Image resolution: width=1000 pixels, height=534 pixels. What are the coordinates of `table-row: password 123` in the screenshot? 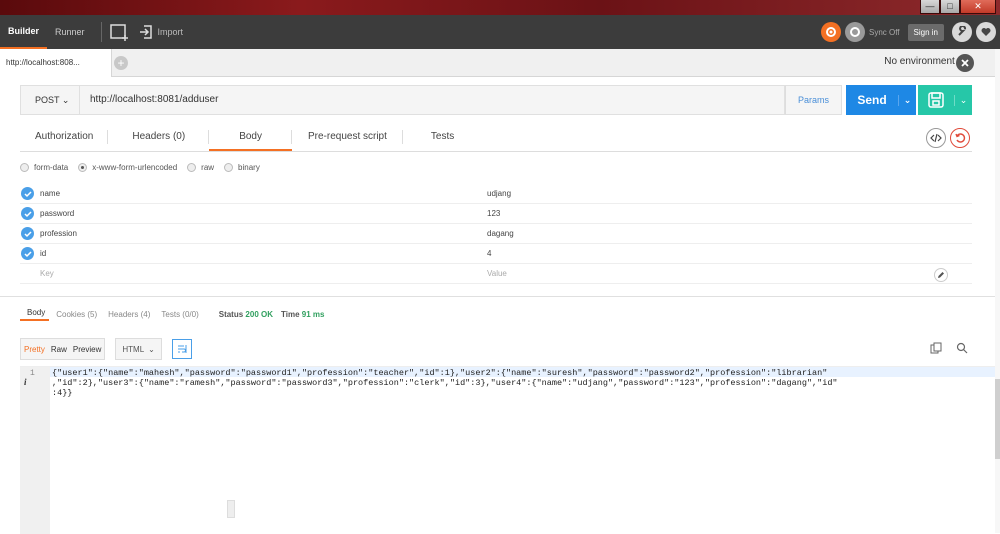 It's located at (496, 214).